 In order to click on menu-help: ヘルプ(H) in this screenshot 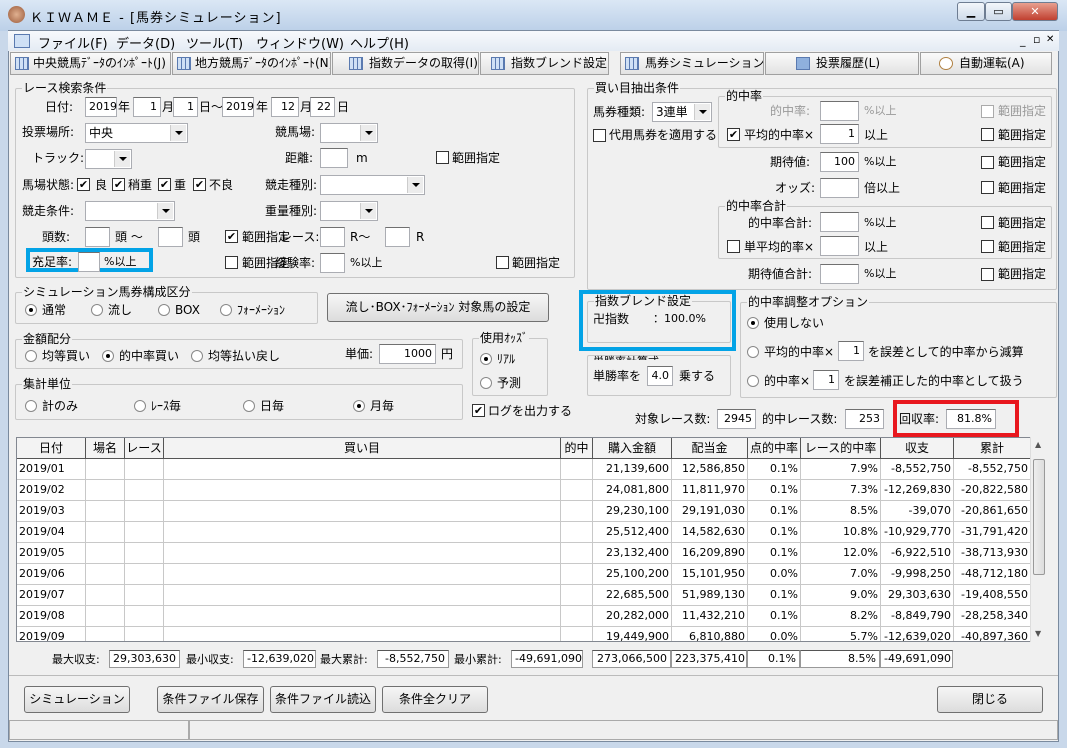, I will do `click(379, 42)`.